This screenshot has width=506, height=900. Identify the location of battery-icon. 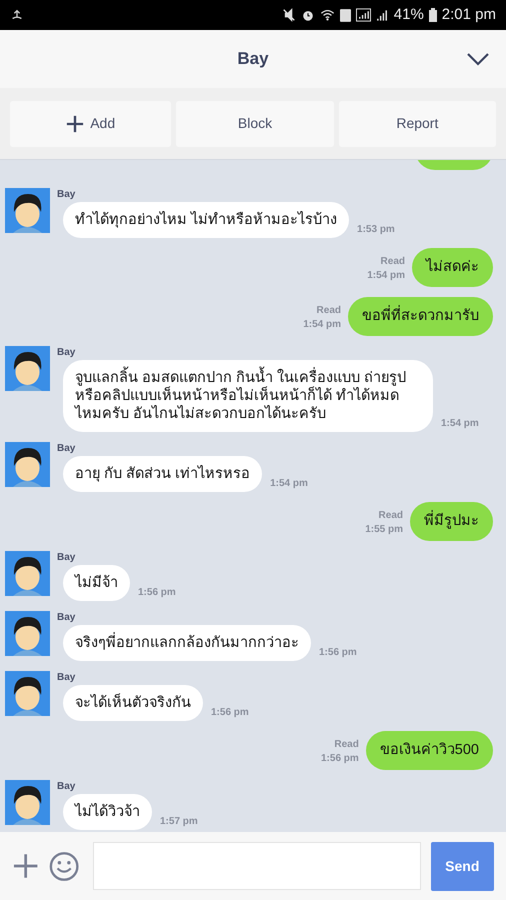
(432, 15).